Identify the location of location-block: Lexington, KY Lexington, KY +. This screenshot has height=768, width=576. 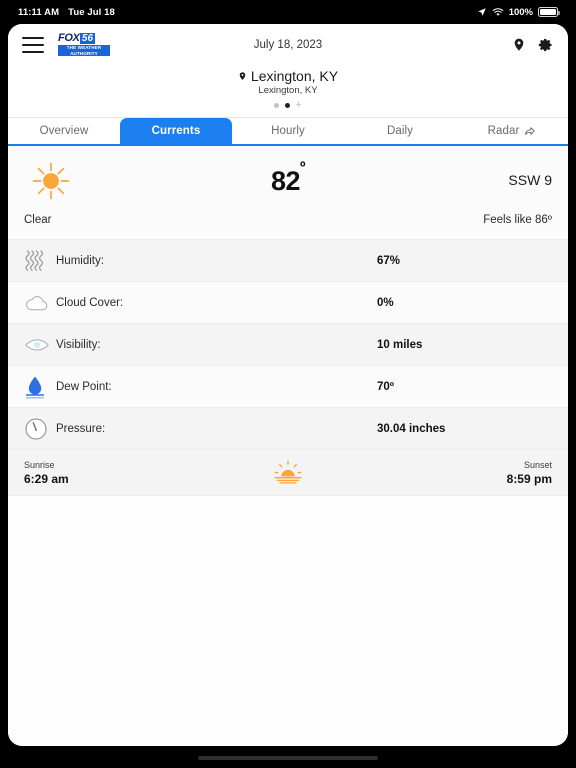
(288, 91).